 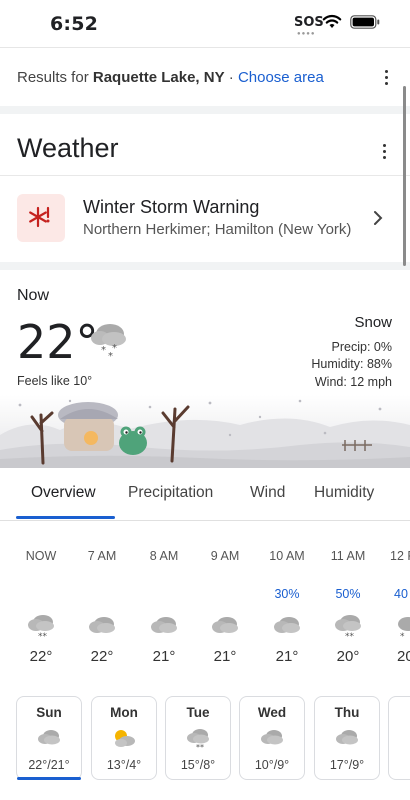 I want to click on weather-illustration, so click(x=205, y=431).